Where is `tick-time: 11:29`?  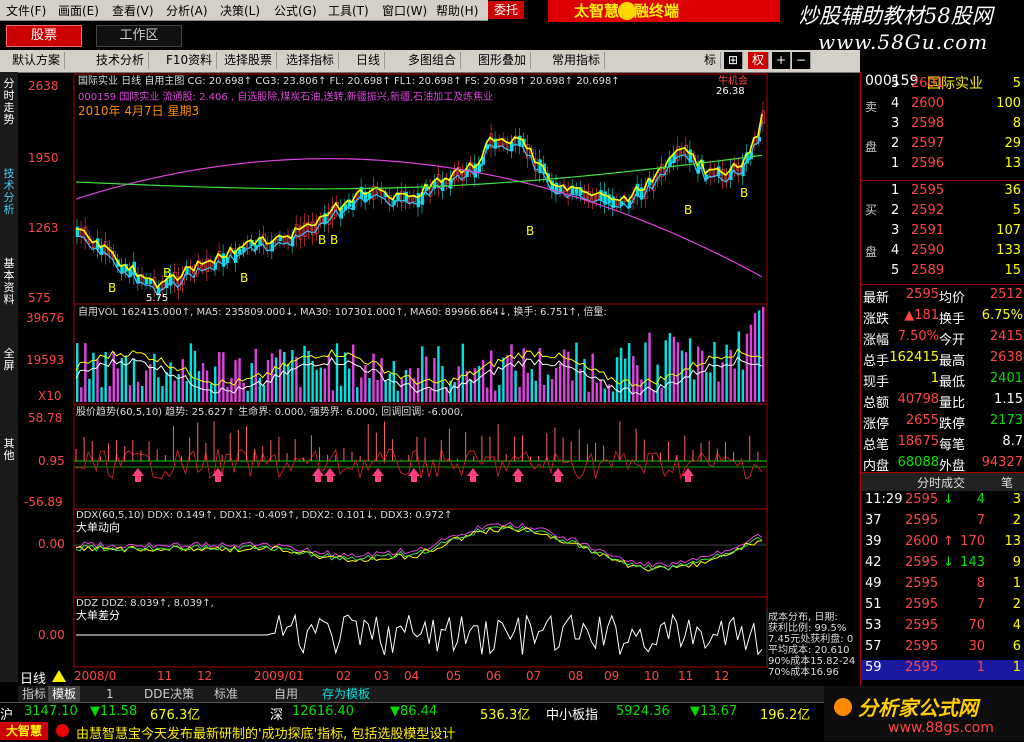
tick-time: 11:29 is located at coordinates (884, 499).